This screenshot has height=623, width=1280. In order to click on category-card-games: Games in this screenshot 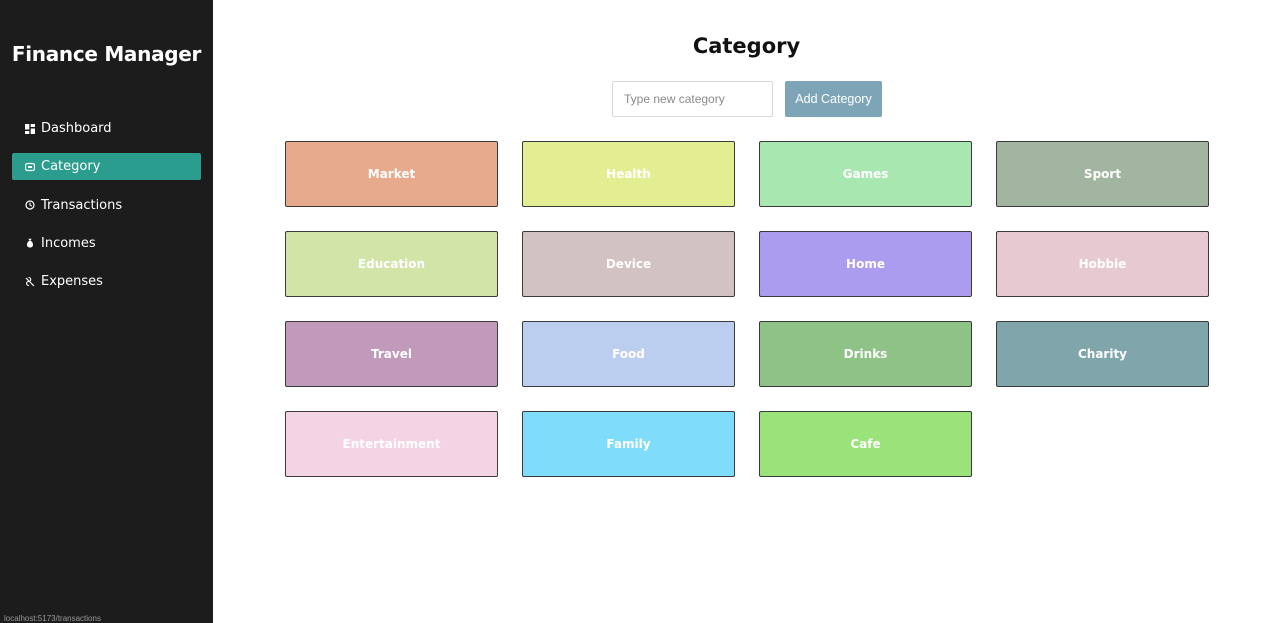, I will do `click(865, 174)`.